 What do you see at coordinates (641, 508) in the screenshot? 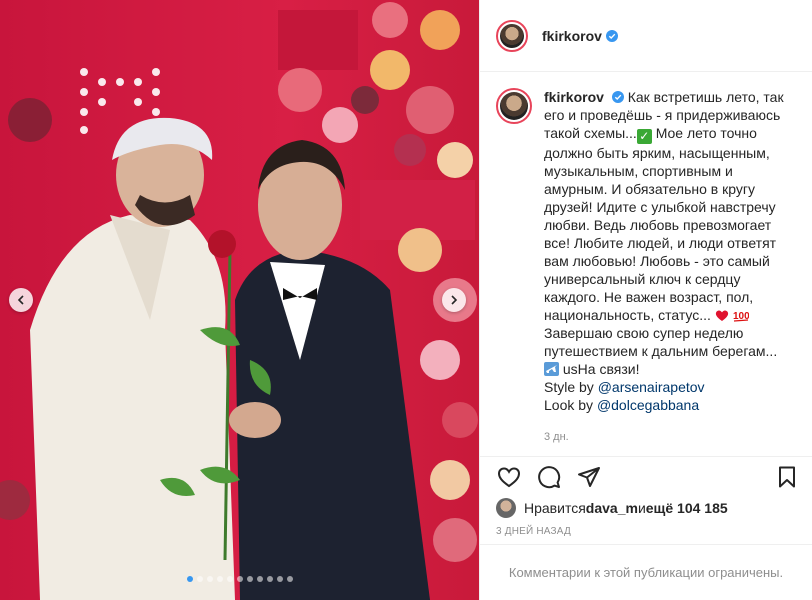
I see `likes-middle: и` at bounding box center [641, 508].